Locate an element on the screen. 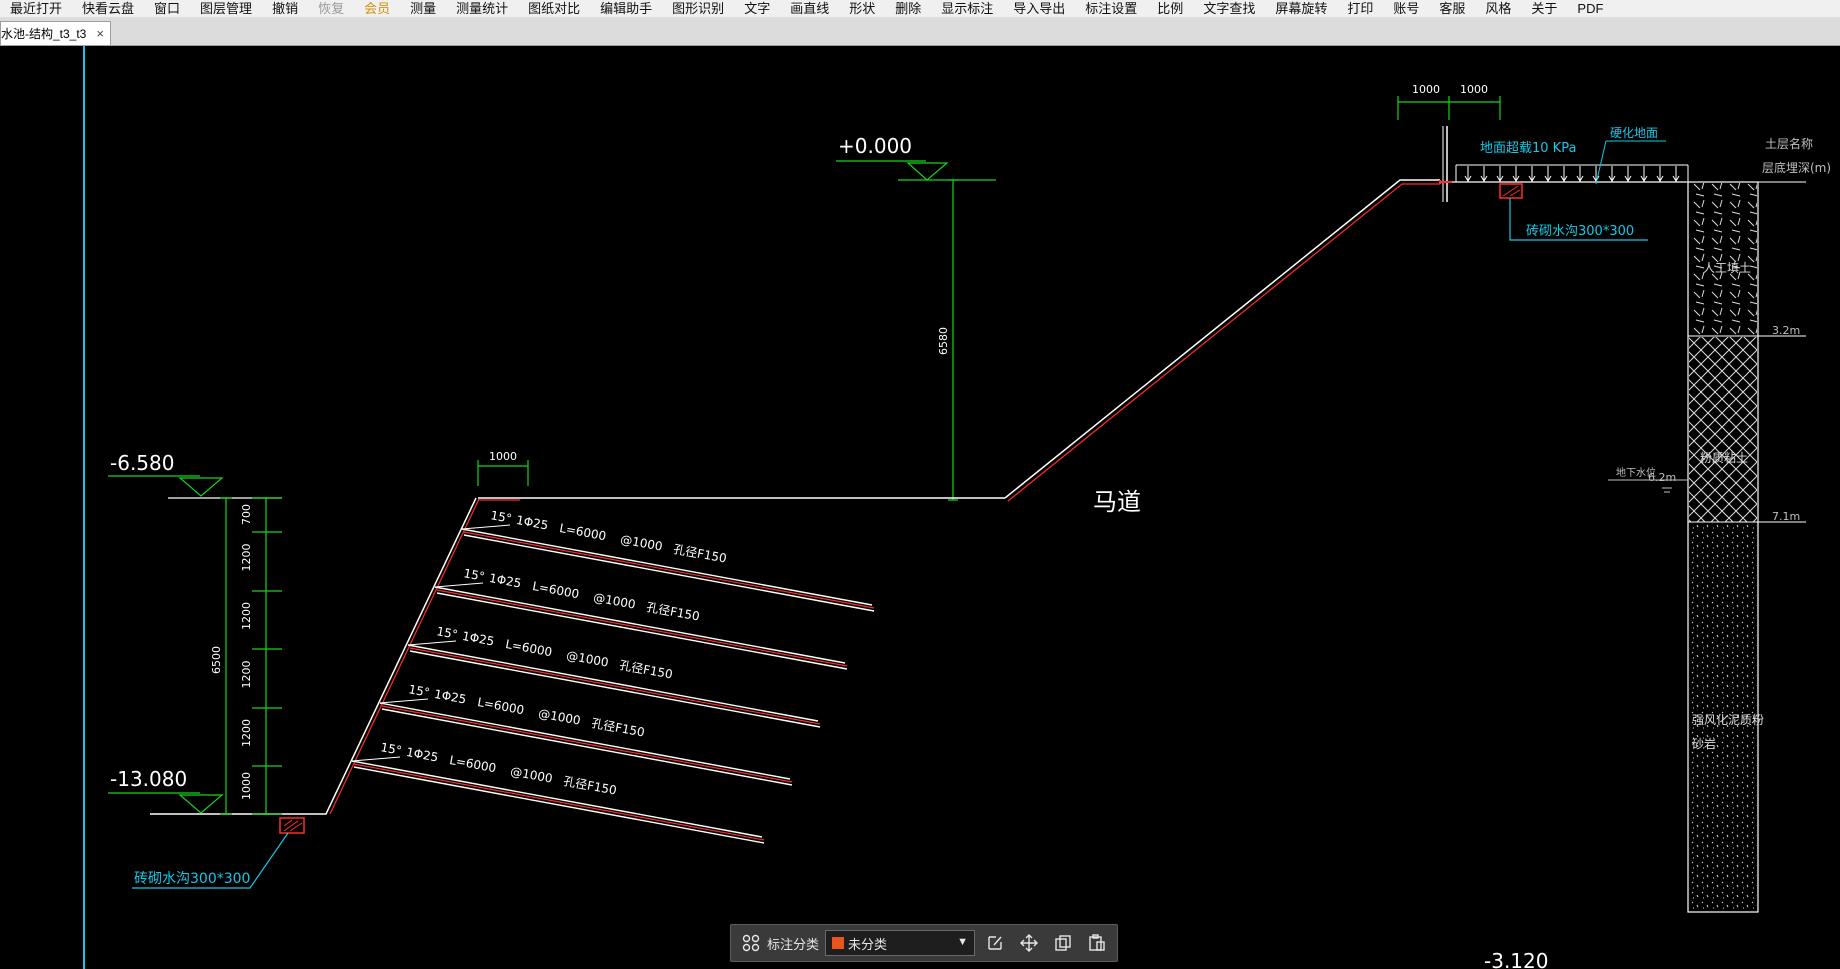  category-swatch is located at coordinates (838, 943).